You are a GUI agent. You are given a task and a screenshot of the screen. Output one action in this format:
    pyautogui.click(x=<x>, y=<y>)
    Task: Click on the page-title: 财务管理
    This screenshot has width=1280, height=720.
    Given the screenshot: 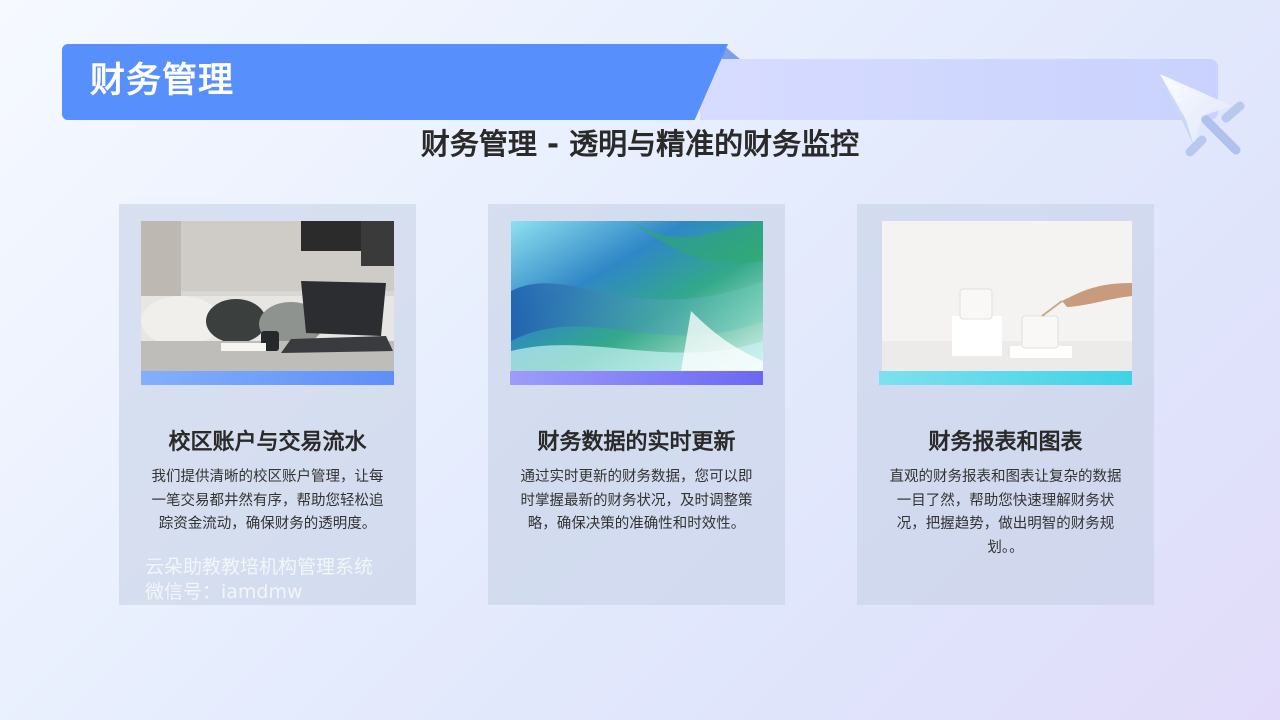 What is the action you would take?
    pyautogui.click(x=162, y=81)
    